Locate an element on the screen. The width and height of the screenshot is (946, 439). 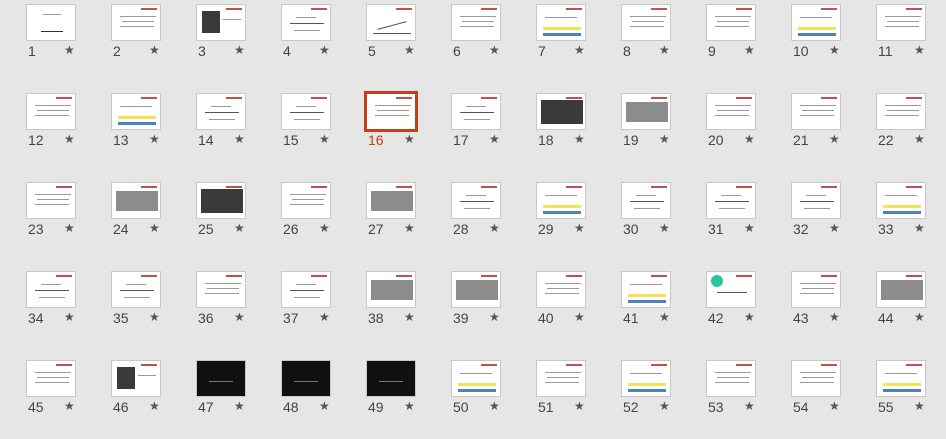
slide-thumbnail-33: 33 ★ is located at coordinates (892, 218).